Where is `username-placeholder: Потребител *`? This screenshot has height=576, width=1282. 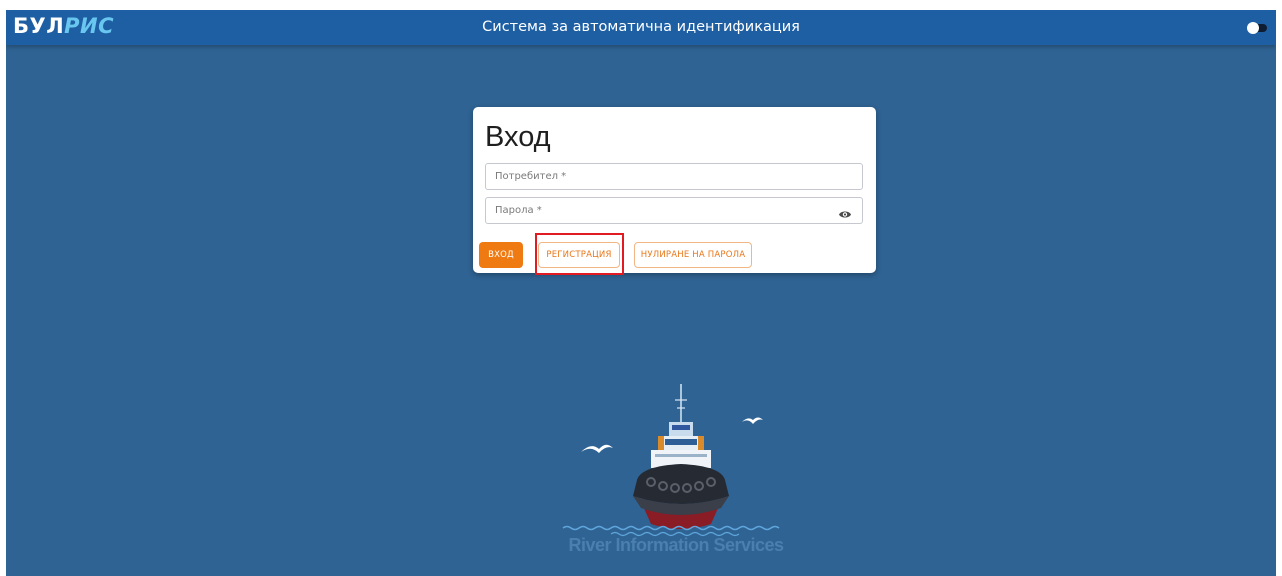 username-placeholder: Потребител * is located at coordinates (531, 176).